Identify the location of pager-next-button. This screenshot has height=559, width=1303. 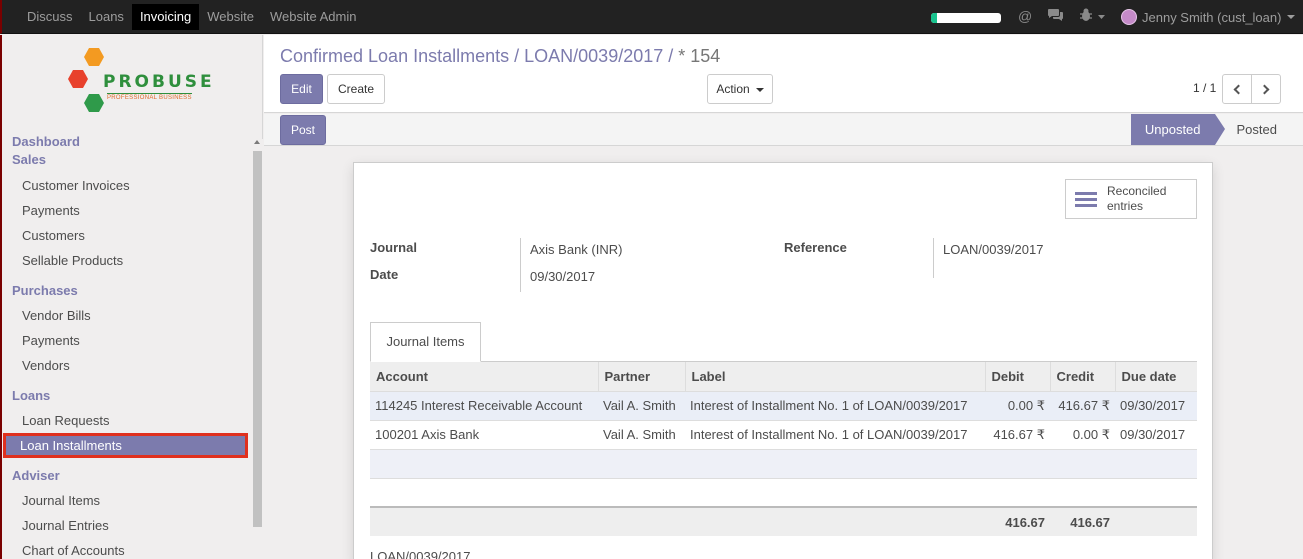
(1266, 89).